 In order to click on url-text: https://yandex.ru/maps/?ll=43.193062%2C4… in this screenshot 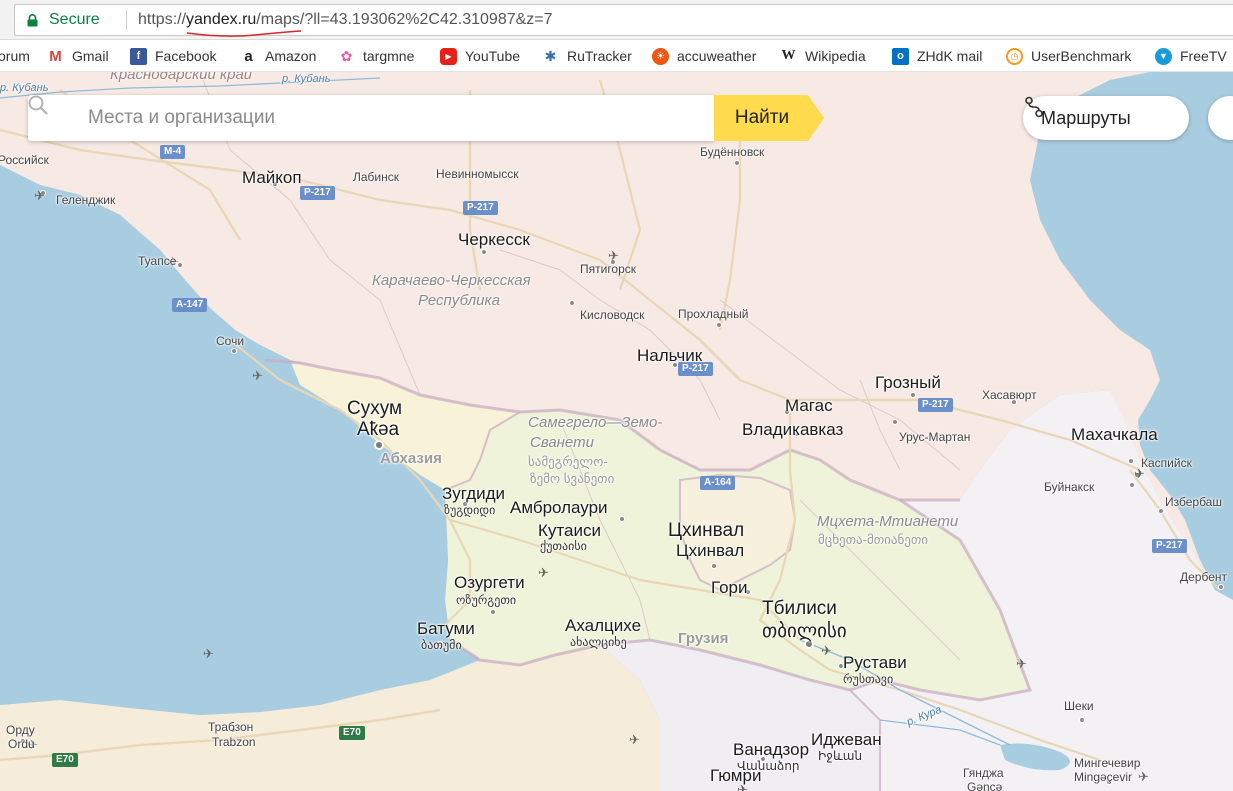, I will do `click(345, 20)`.